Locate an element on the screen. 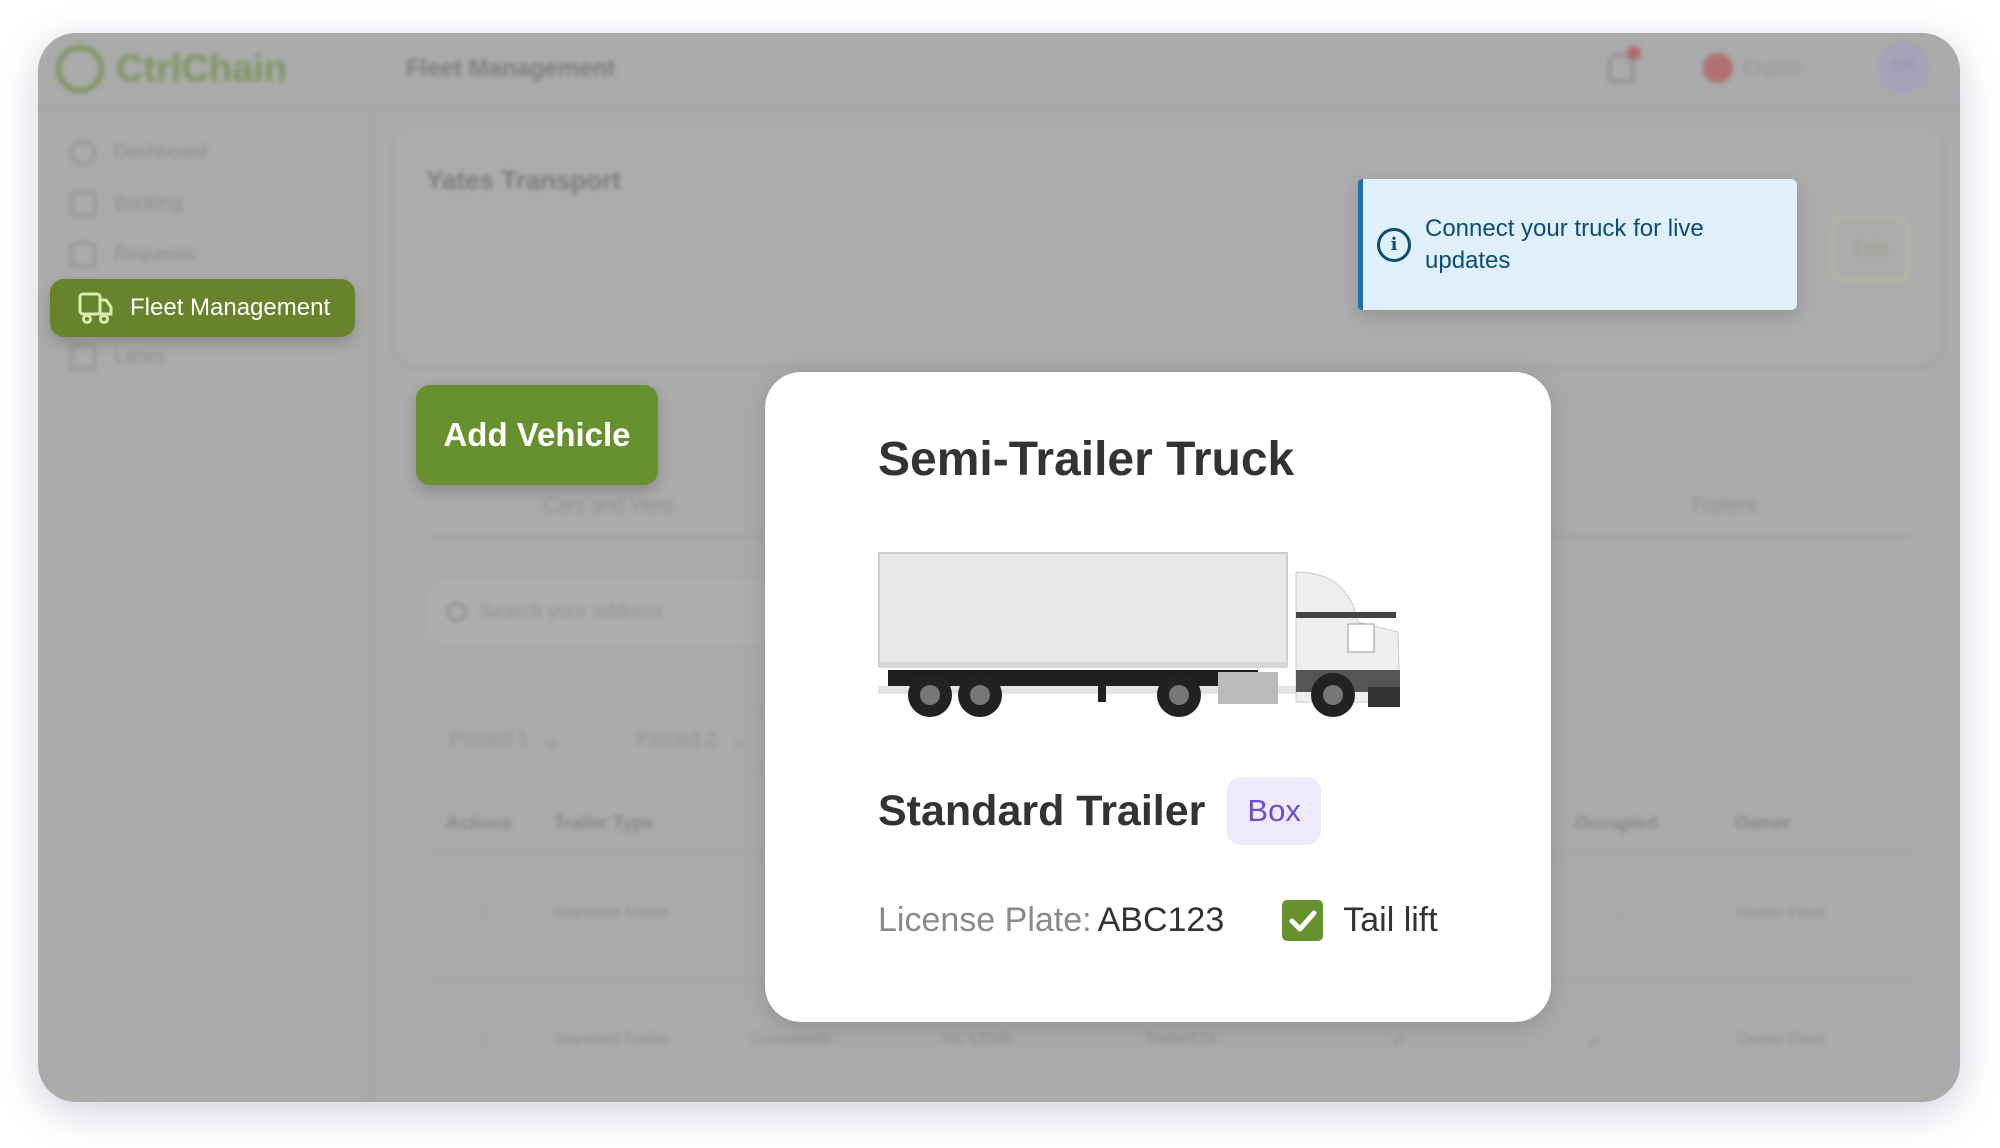  search-icon is located at coordinates (457, 612).